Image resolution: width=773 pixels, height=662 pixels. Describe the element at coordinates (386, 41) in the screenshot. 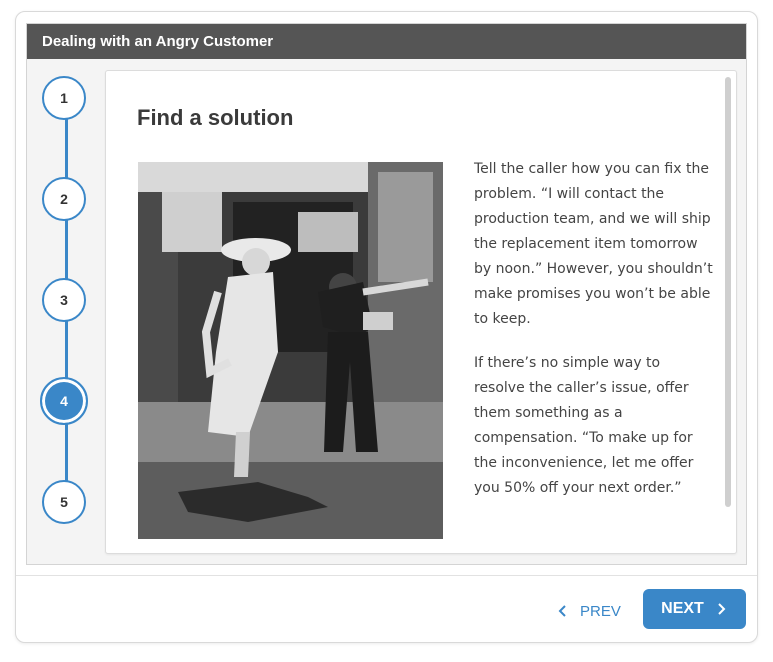

I see `course-title: Dealing with an Angry Customer` at that location.